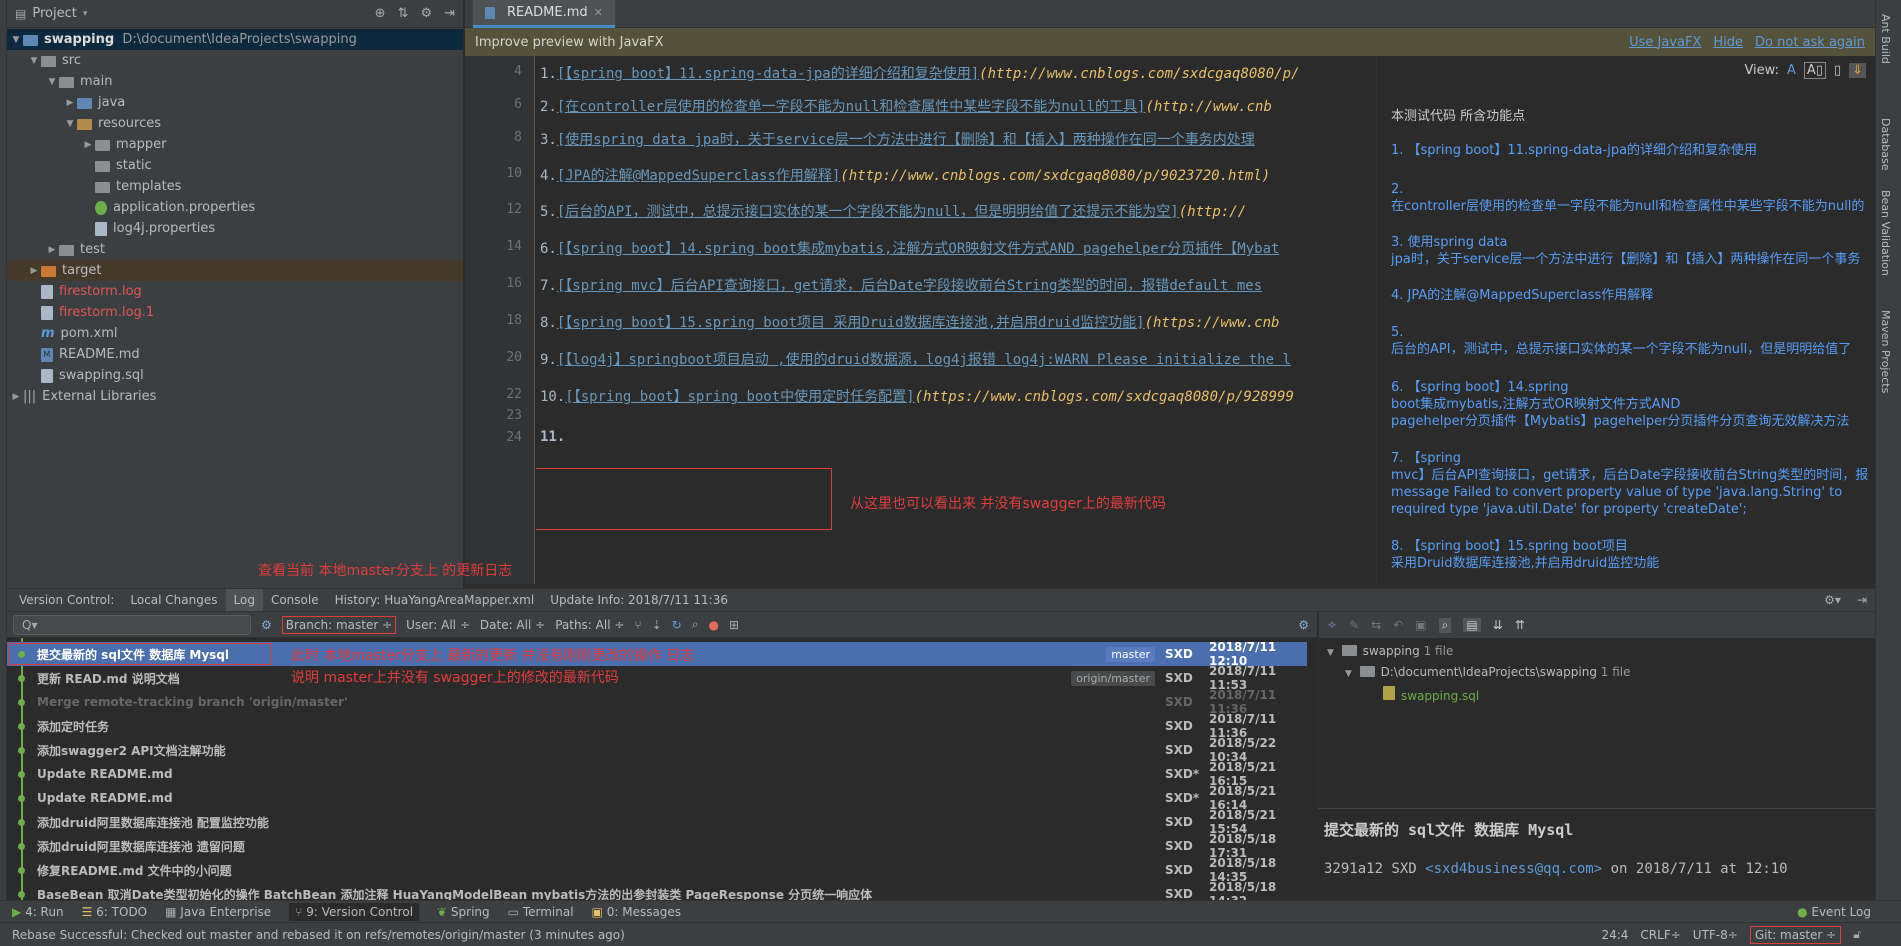 The height and width of the screenshot is (946, 1901). What do you see at coordinates (1398, 625) in the screenshot?
I see `revert-icon: ↶` at bounding box center [1398, 625].